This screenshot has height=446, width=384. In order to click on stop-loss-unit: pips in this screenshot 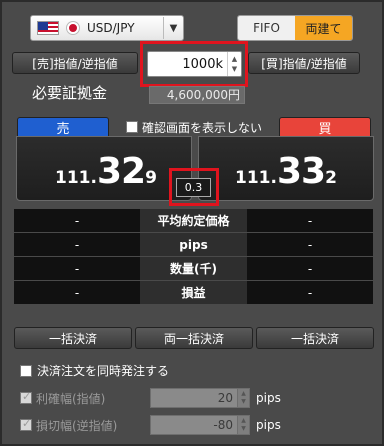, I will do `click(268, 425)`.